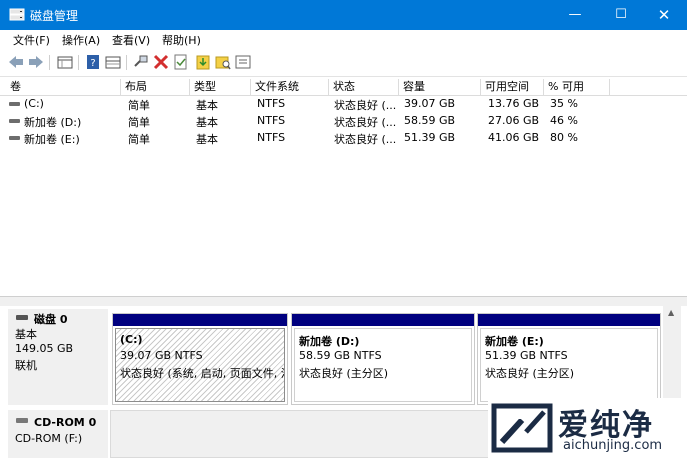 This screenshot has height=458, width=687. I want to click on folder-search-icon, so click(223, 62).